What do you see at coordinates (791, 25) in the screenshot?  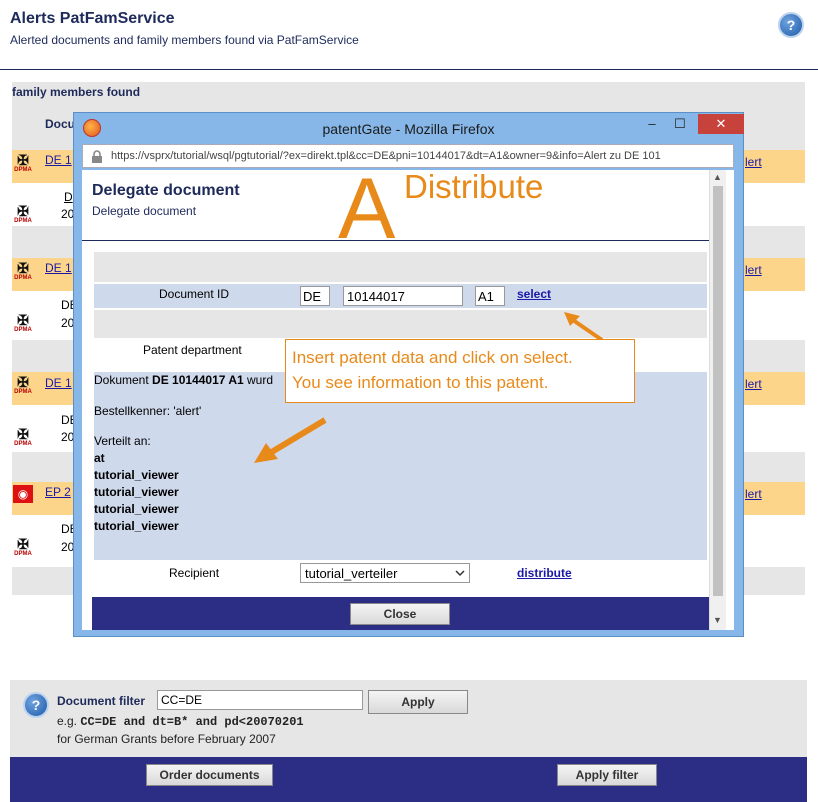 I see `help-icon: ?` at bounding box center [791, 25].